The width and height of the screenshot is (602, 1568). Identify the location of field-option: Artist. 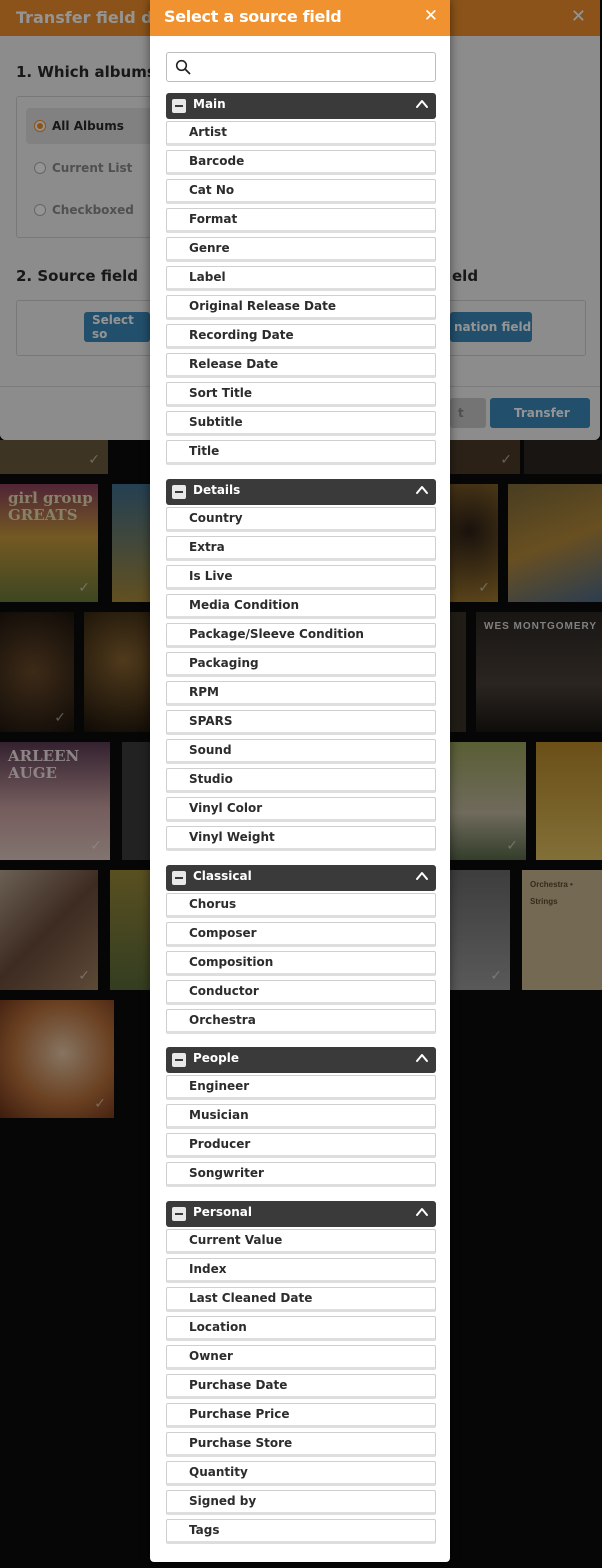
(301, 133).